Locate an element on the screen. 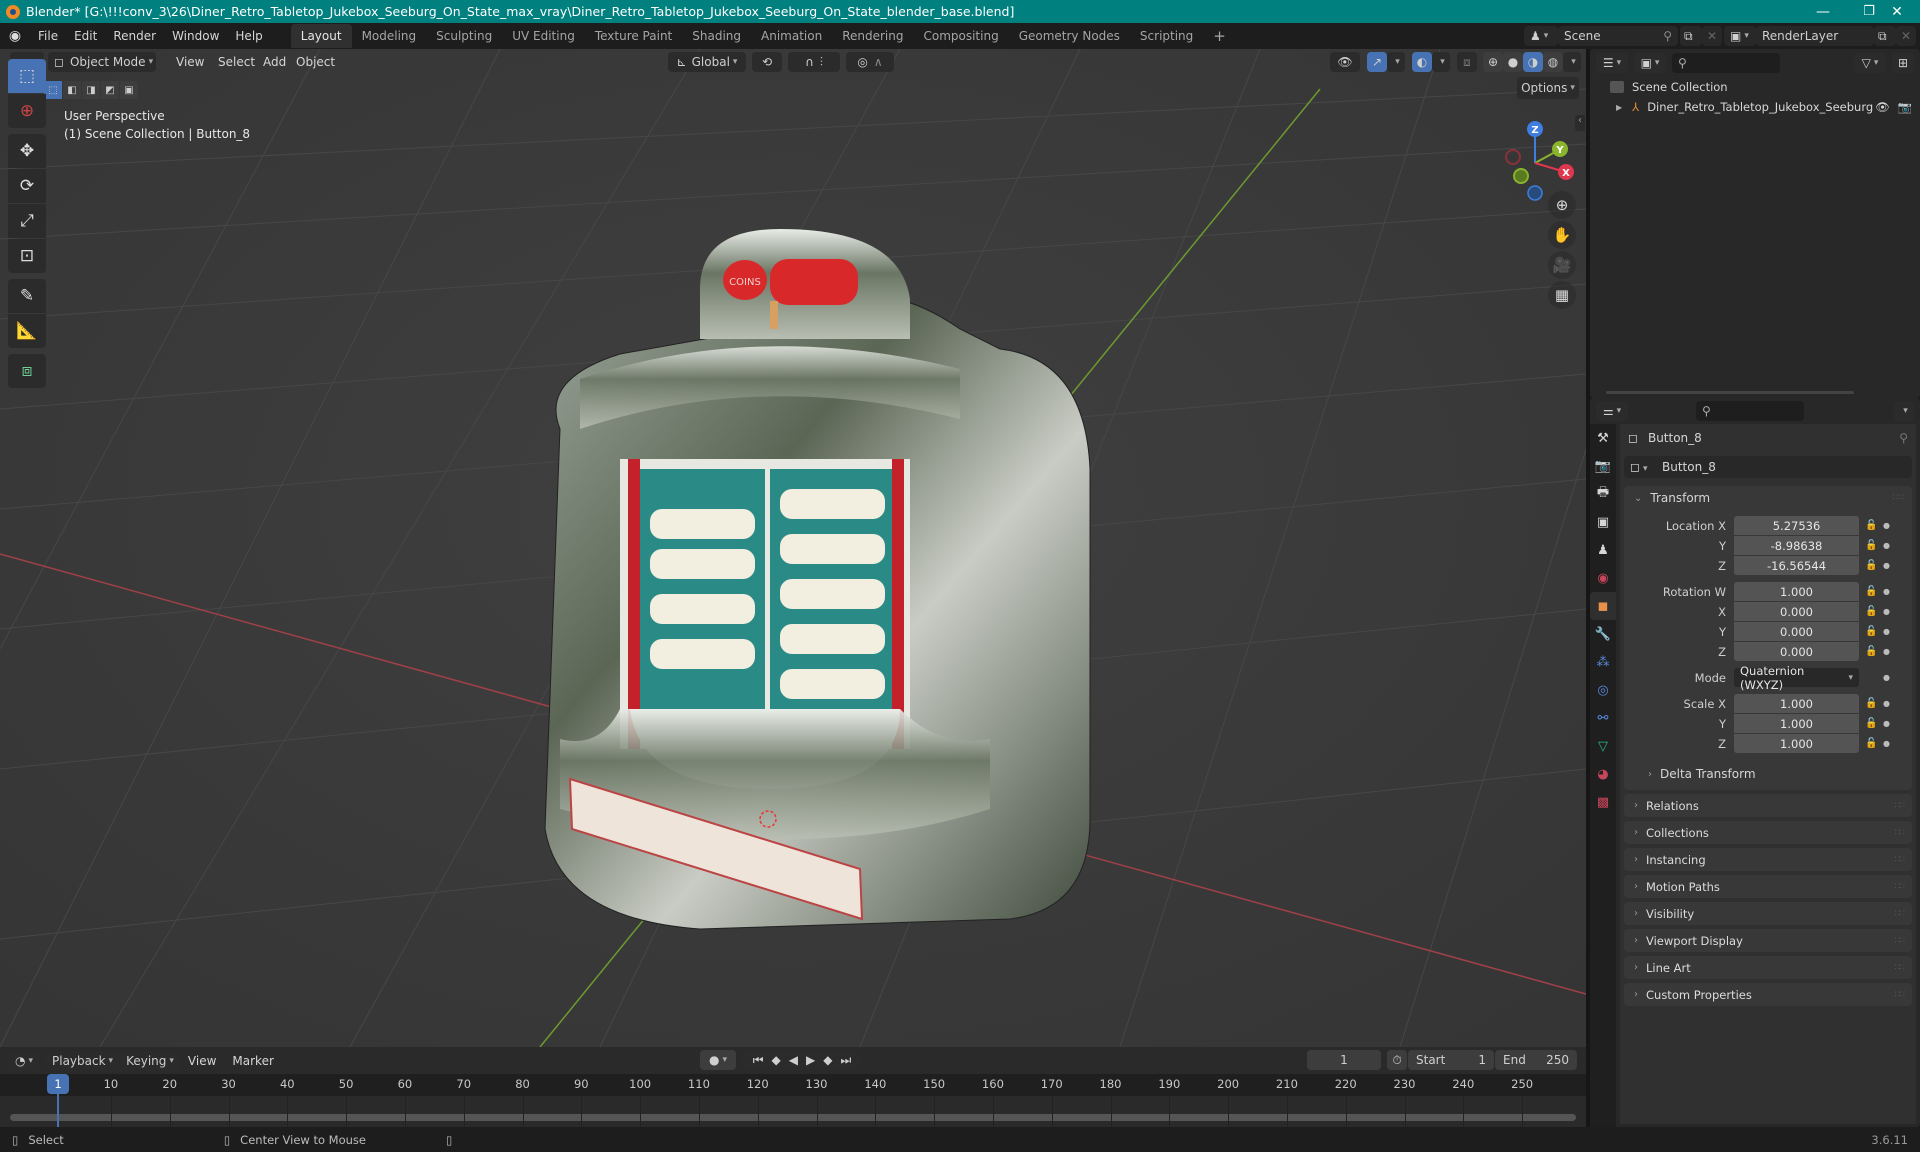  select-extend-button: ◧ is located at coordinates (72, 90).